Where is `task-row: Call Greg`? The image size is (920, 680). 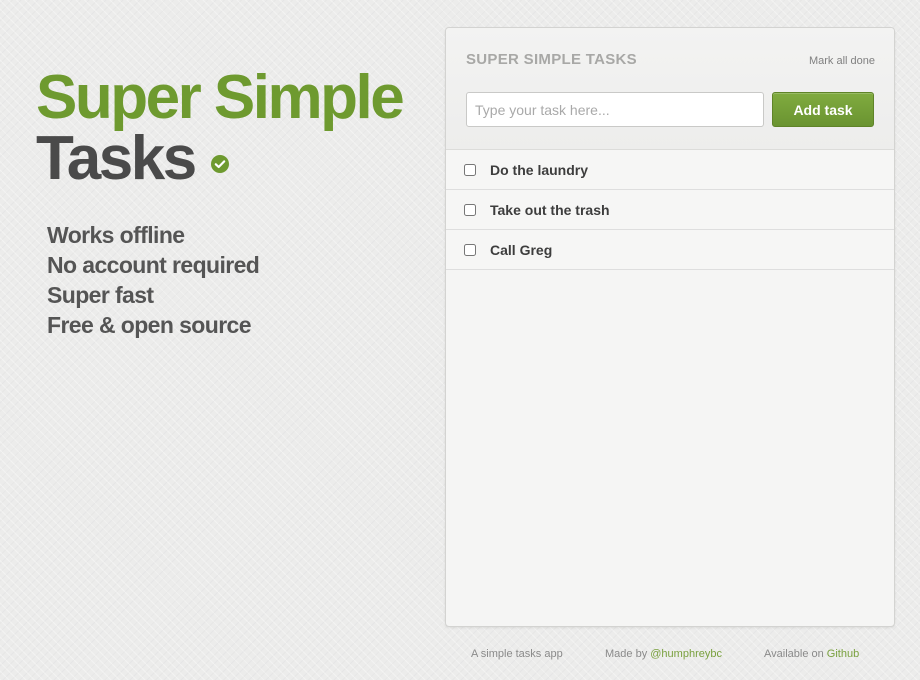 task-row: Call Greg is located at coordinates (670, 250).